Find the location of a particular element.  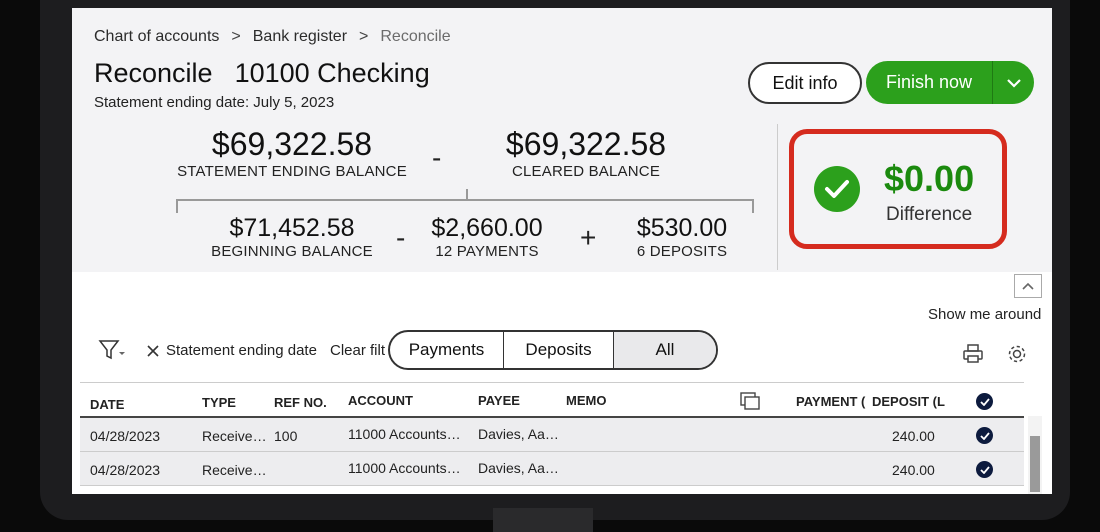

beginning-balance-label: BEGINNING BALANCE is located at coordinates (292, 251).